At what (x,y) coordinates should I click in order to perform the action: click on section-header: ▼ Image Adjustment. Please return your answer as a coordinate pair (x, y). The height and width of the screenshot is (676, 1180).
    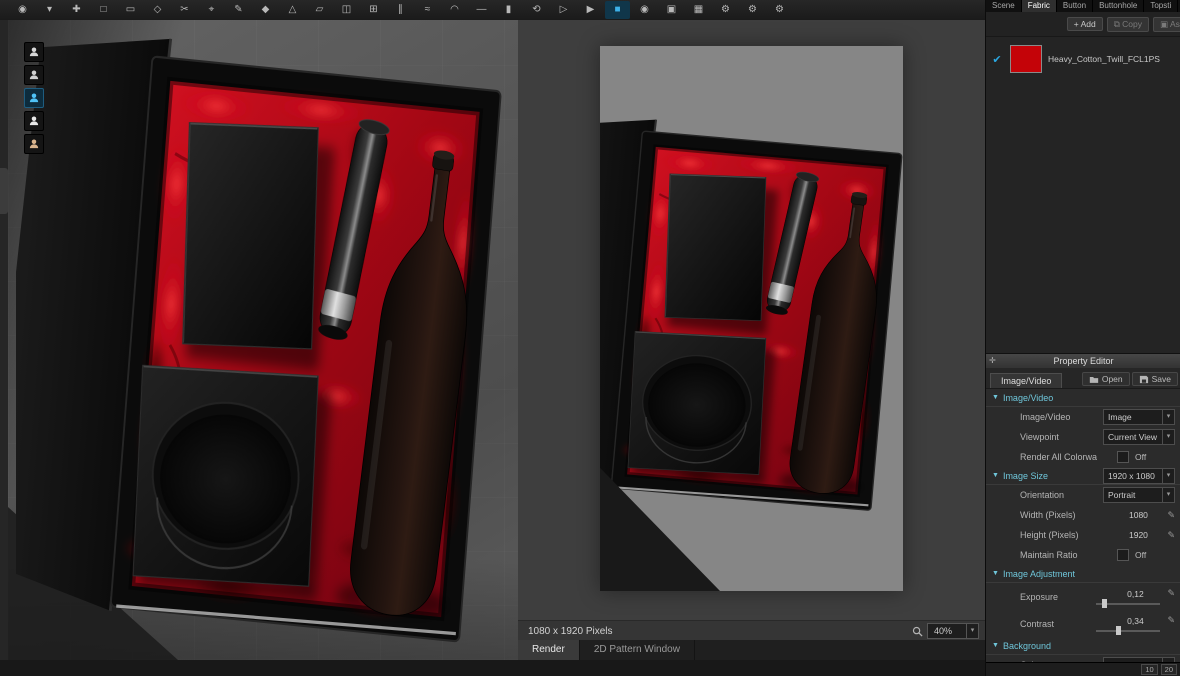
    Looking at the image, I should click on (1083, 574).